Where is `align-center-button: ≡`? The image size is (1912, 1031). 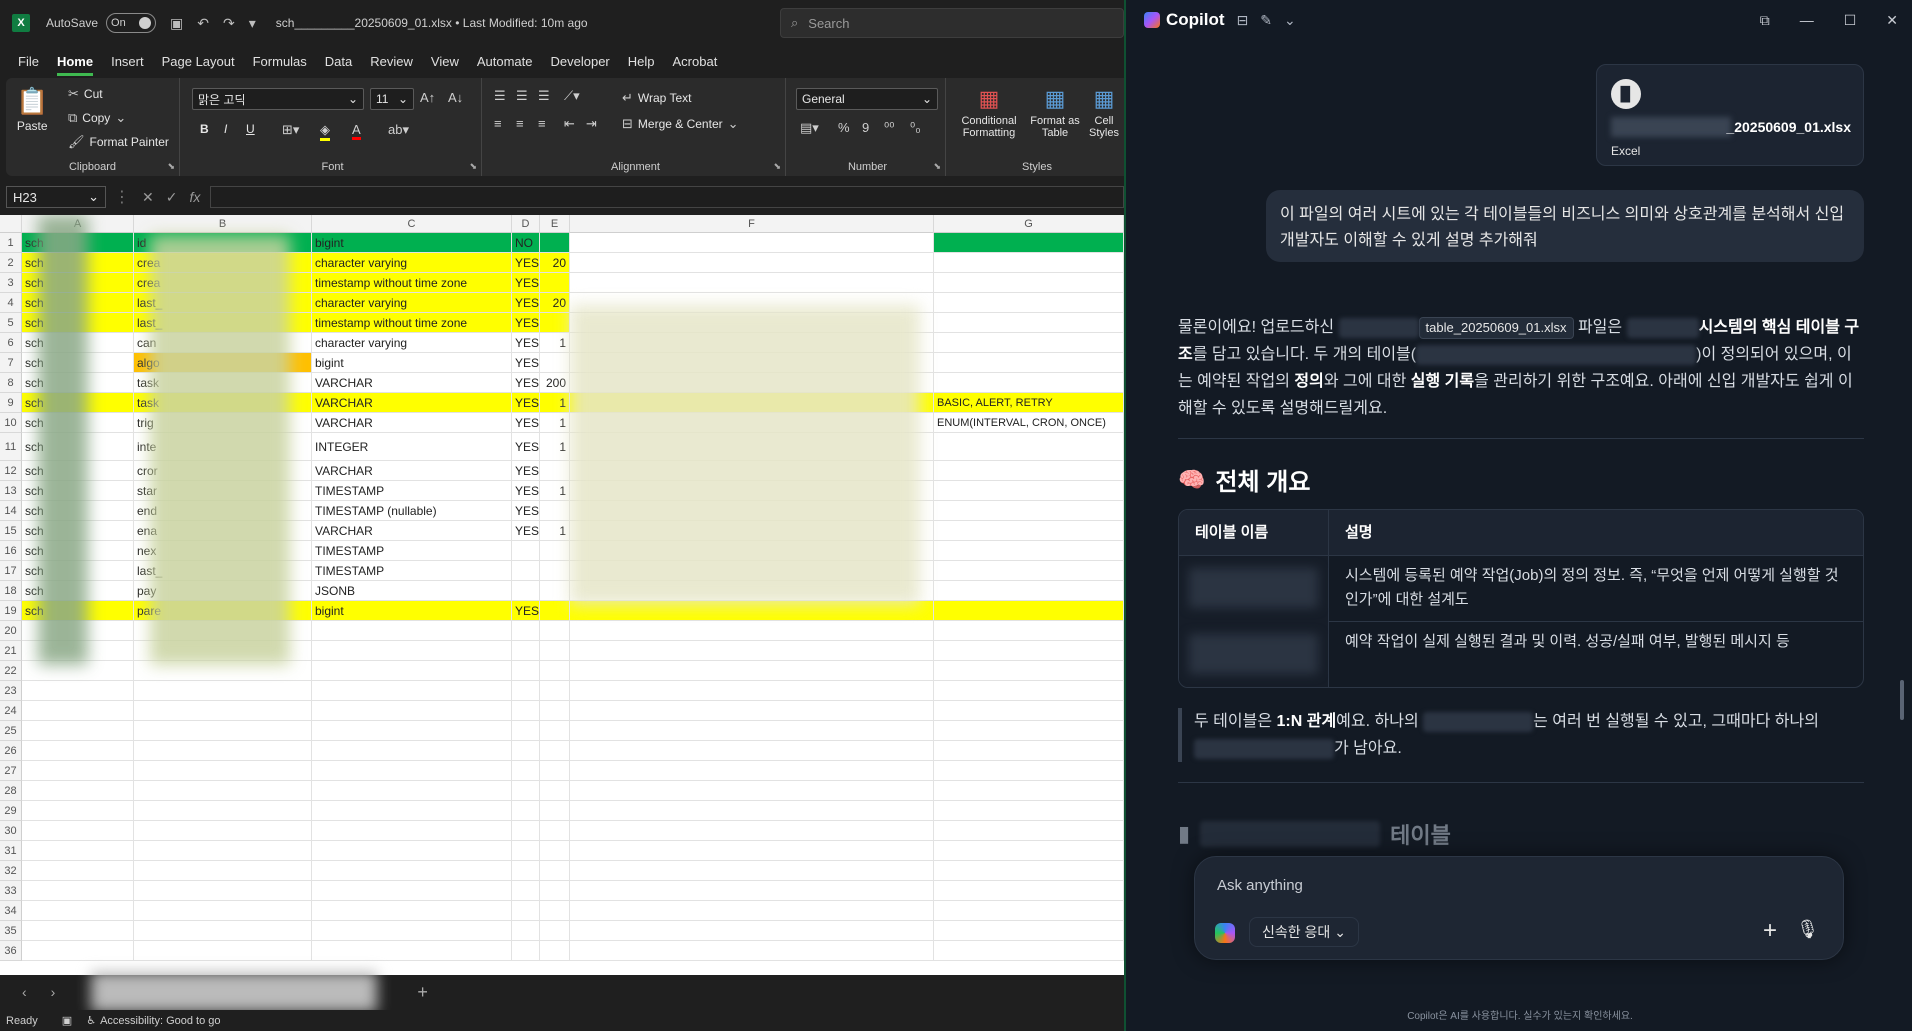
align-center-button: ≡ is located at coordinates (520, 123).